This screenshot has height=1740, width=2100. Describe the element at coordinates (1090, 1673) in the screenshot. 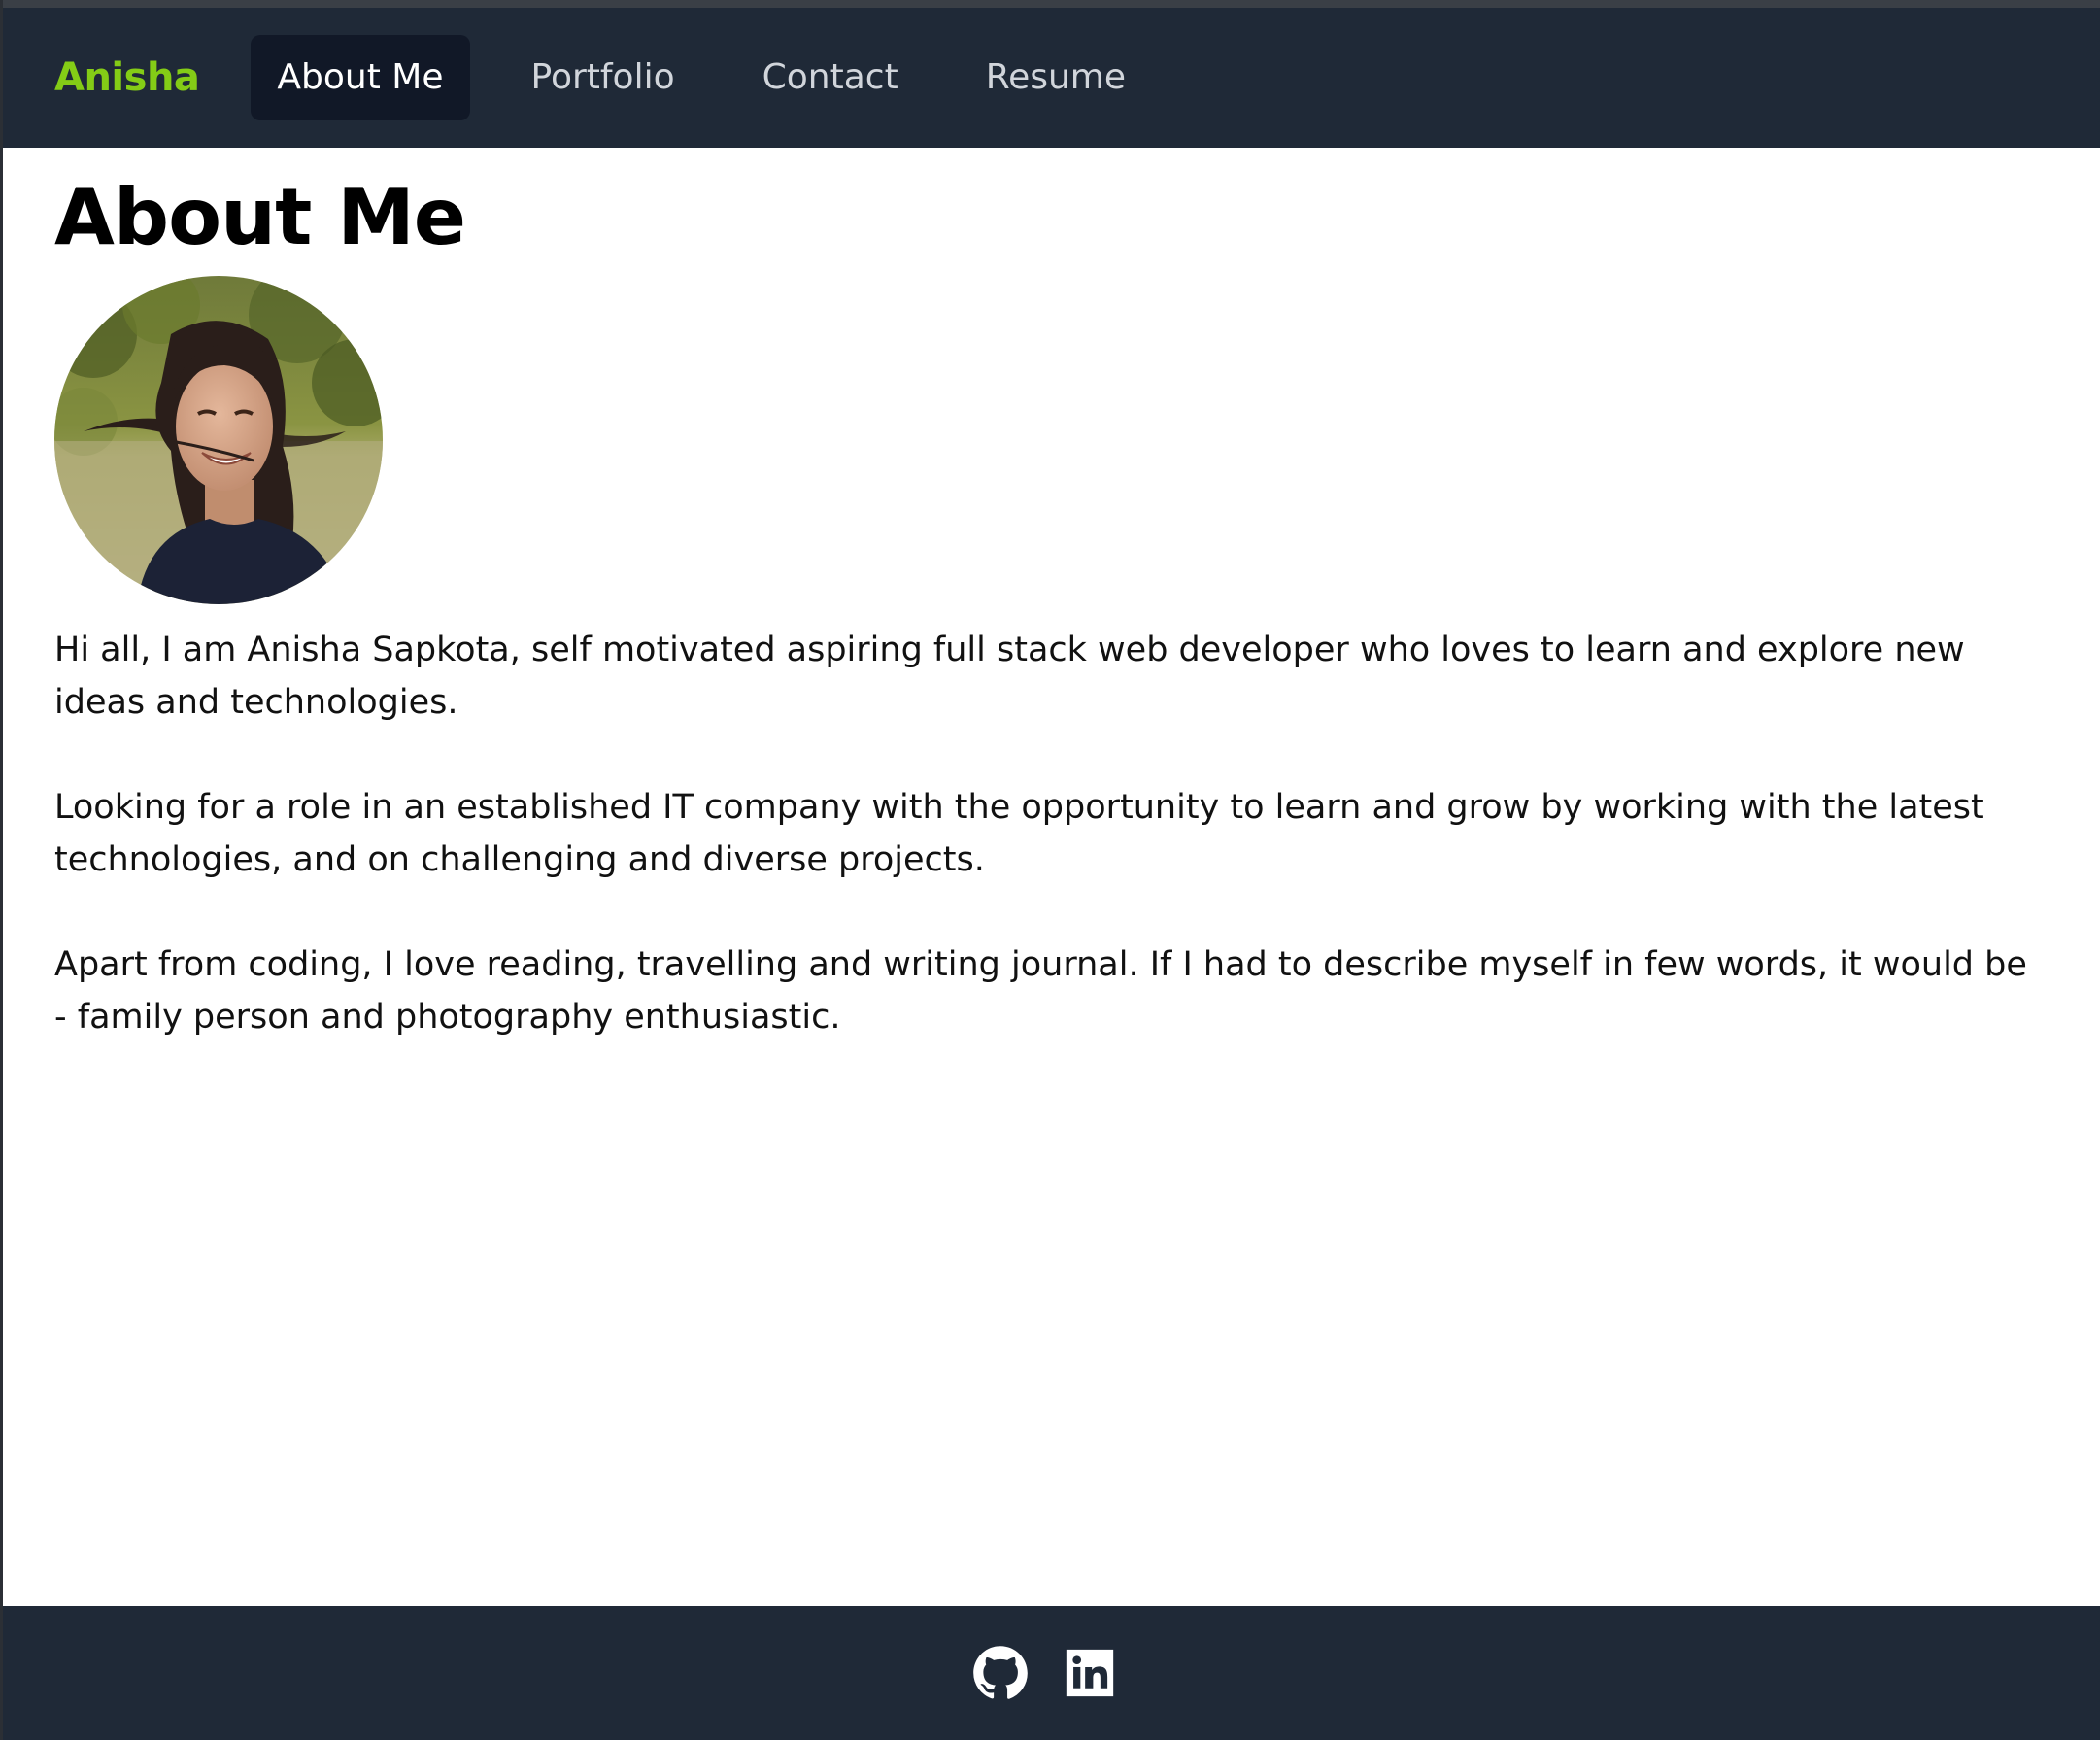

I see `linkedin-icon` at that location.